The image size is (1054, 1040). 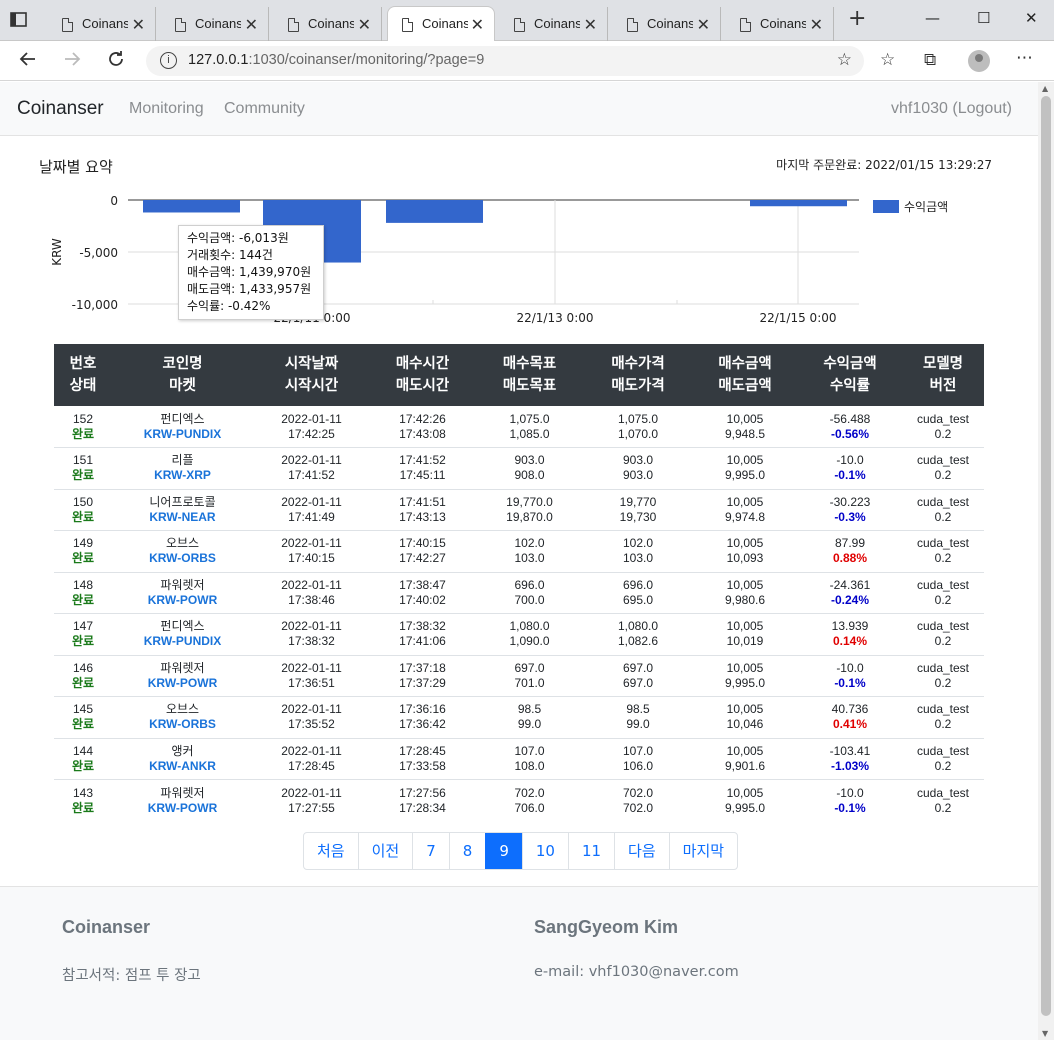 What do you see at coordinates (422, 800) in the screenshot?
I see `buy-time-cell: 17:27:56 17:28:34` at bounding box center [422, 800].